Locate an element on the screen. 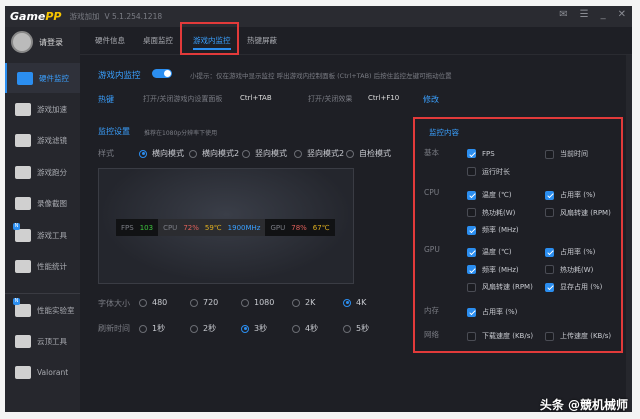  checkbox-network-1: 上传速度 (KB/s) is located at coordinates (578, 336).